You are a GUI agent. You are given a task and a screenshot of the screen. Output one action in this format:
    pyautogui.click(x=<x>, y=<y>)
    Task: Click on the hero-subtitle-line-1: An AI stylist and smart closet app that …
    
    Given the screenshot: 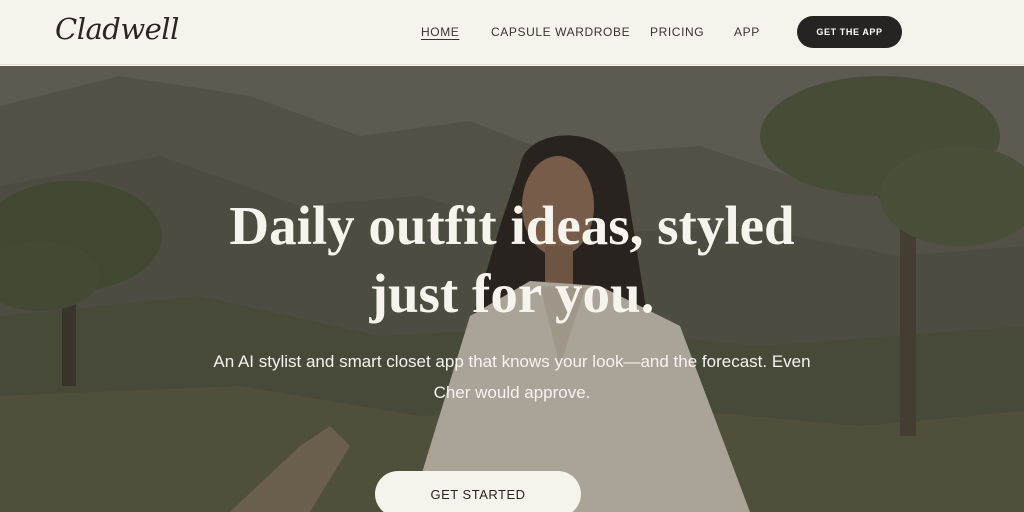 What is the action you would take?
    pyautogui.click(x=512, y=361)
    